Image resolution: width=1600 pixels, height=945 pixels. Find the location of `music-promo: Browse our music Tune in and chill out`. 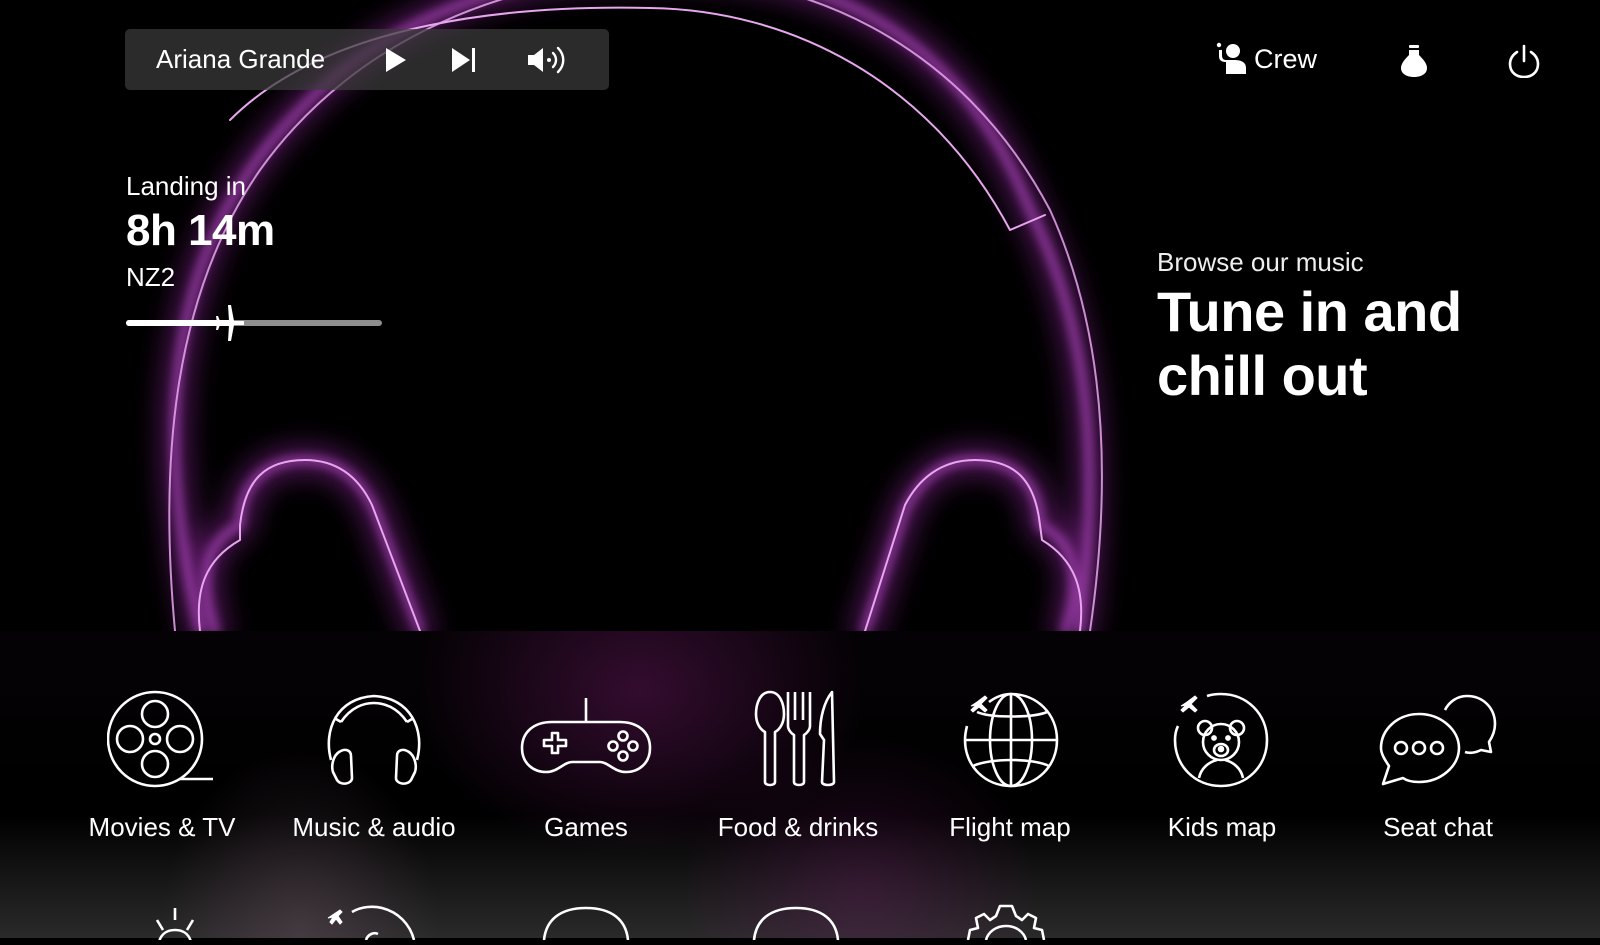

music-promo: Browse our music Tune in and chill out is located at coordinates (1309, 327).